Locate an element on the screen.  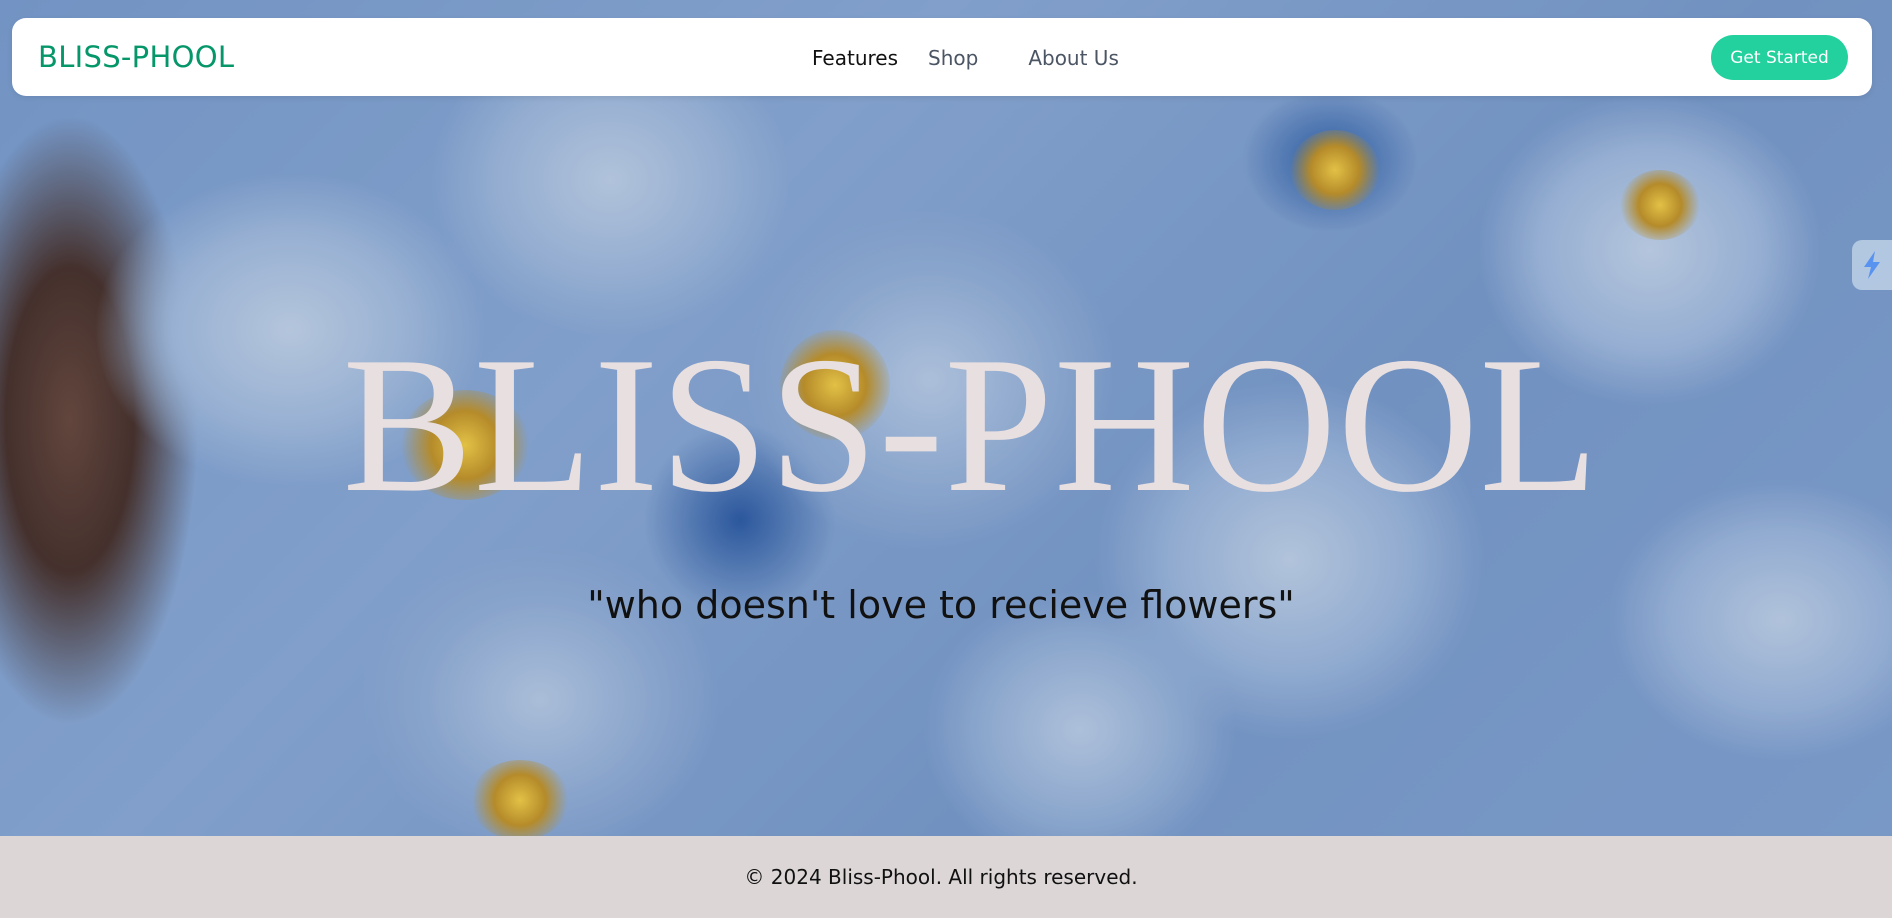
nav-links: Features Shop About Us is located at coordinates (980, 59).